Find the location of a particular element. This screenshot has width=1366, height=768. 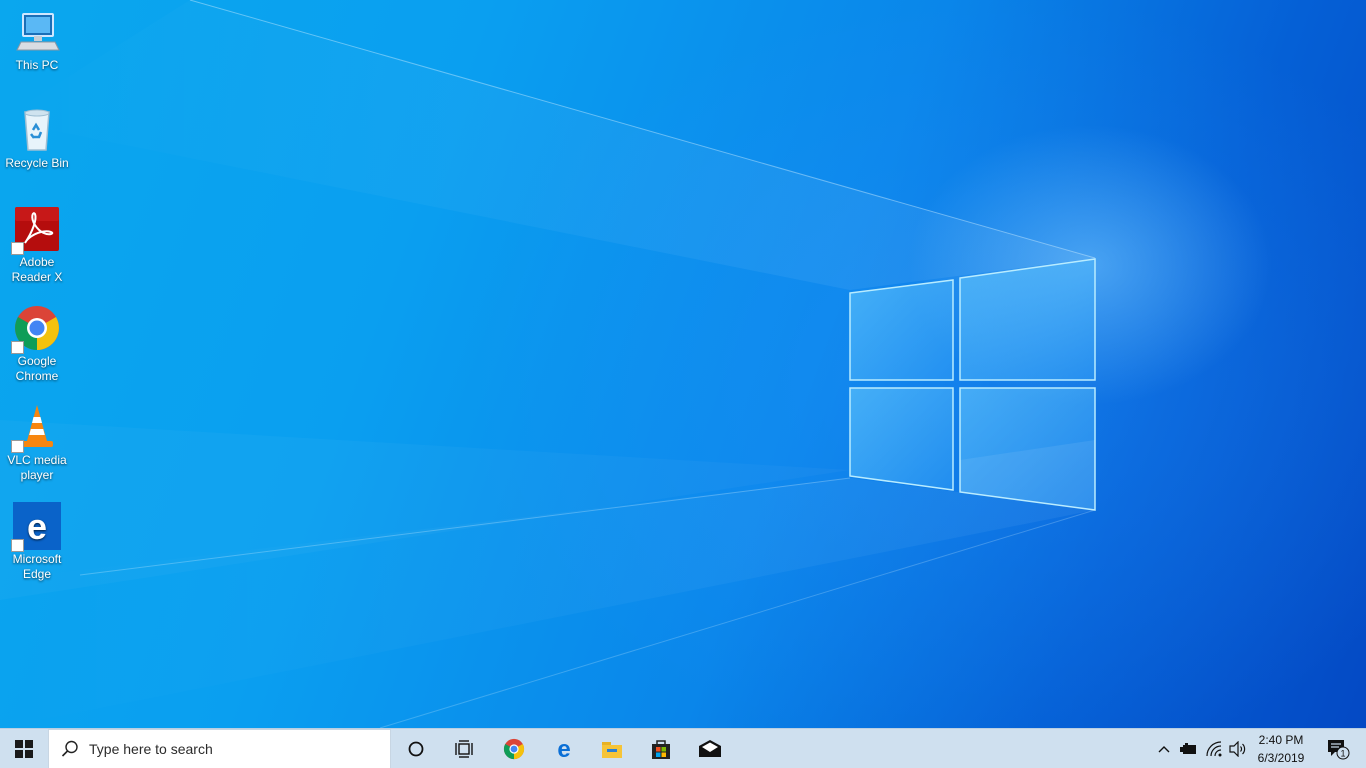

network-button is located at coordinates (1214, 748).